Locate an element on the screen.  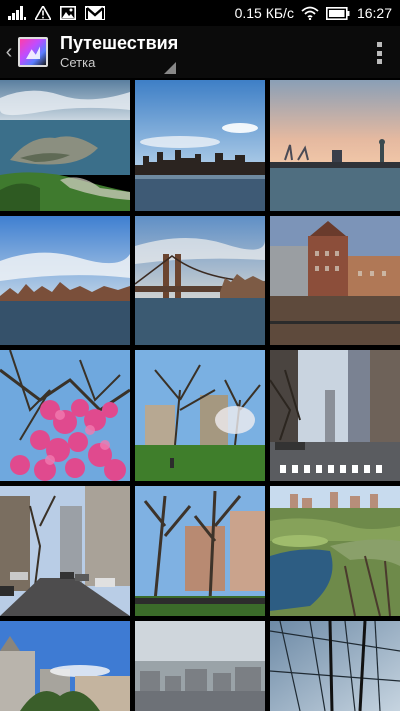
back-chevron-icon: ‹ is located at coordinates (9, 52).